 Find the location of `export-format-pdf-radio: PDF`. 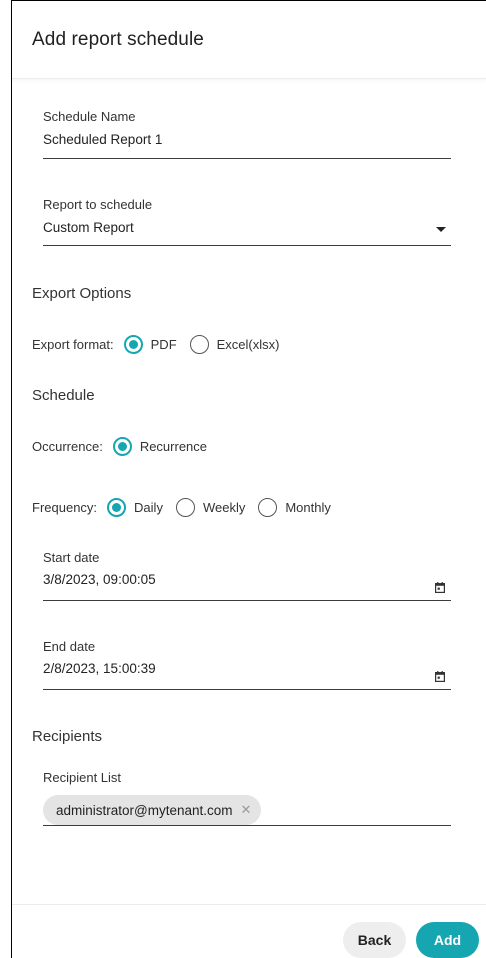

export-format-pdf-radio: PDF is located at coordinates (150, 344).